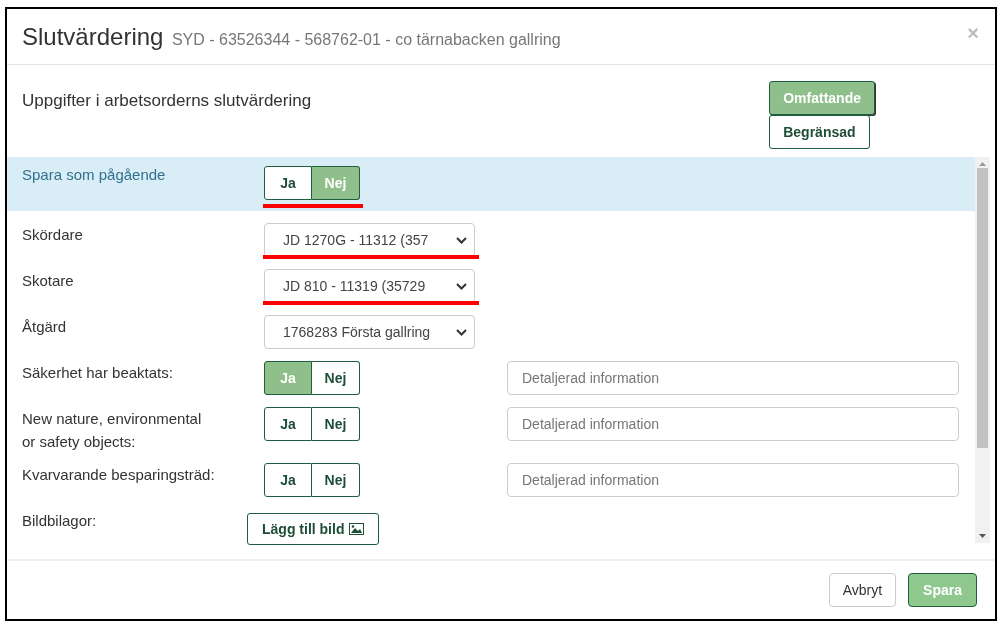  What do you see at coordinates (94, 175) in the screenshot?
I see `field-label: Spara som pågående` at bounding box center [94, 175].